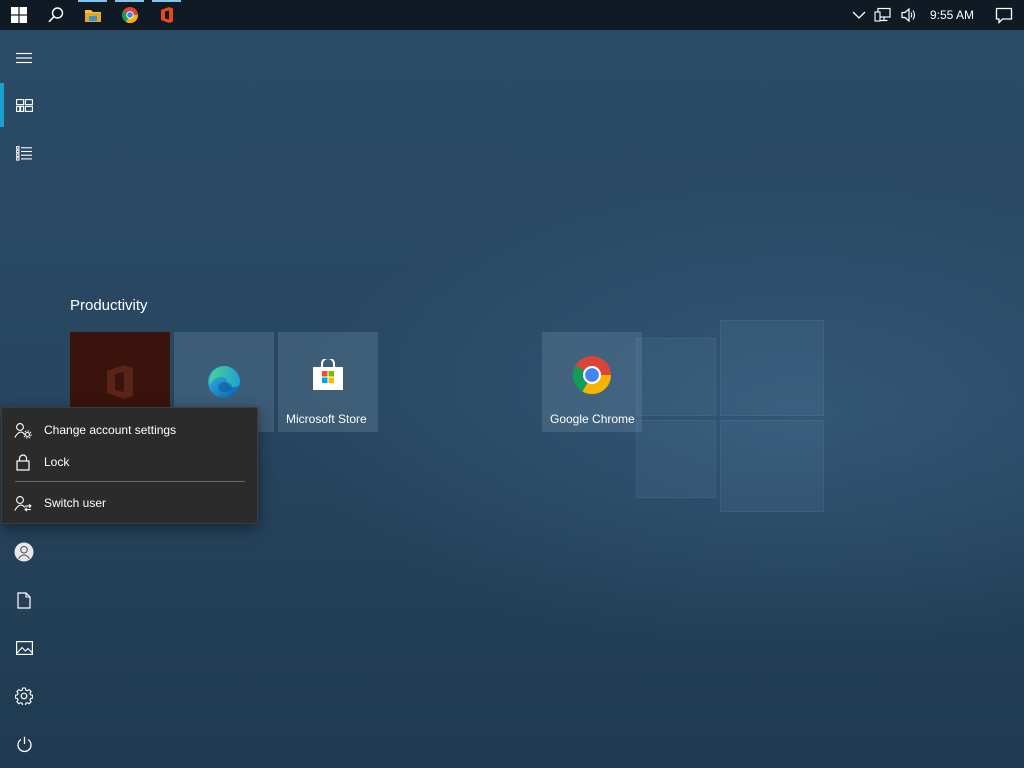 This screenshot has height=768, width=1024. Describe the element at coordinates (75, 503) in the screenshot. I see `menu-item-label: Switch user` at that location.